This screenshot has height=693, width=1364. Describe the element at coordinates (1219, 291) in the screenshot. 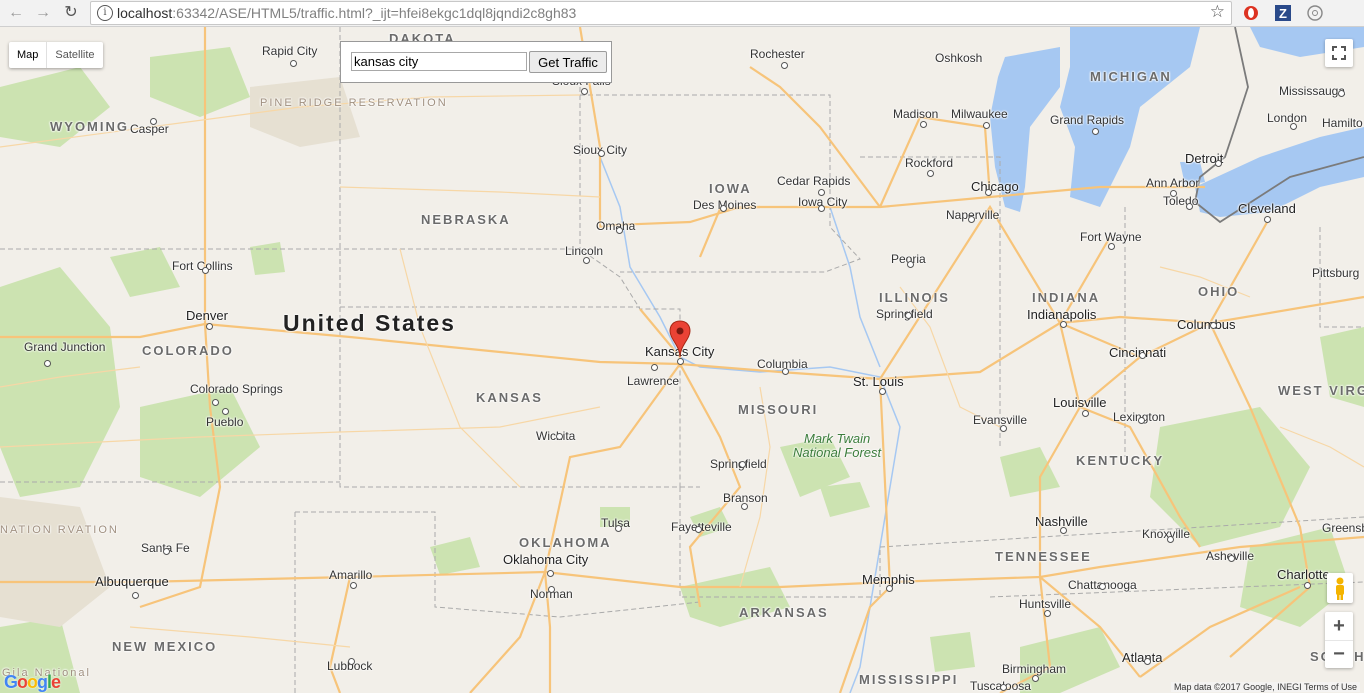

I see `state-label: OHIO` at that location.